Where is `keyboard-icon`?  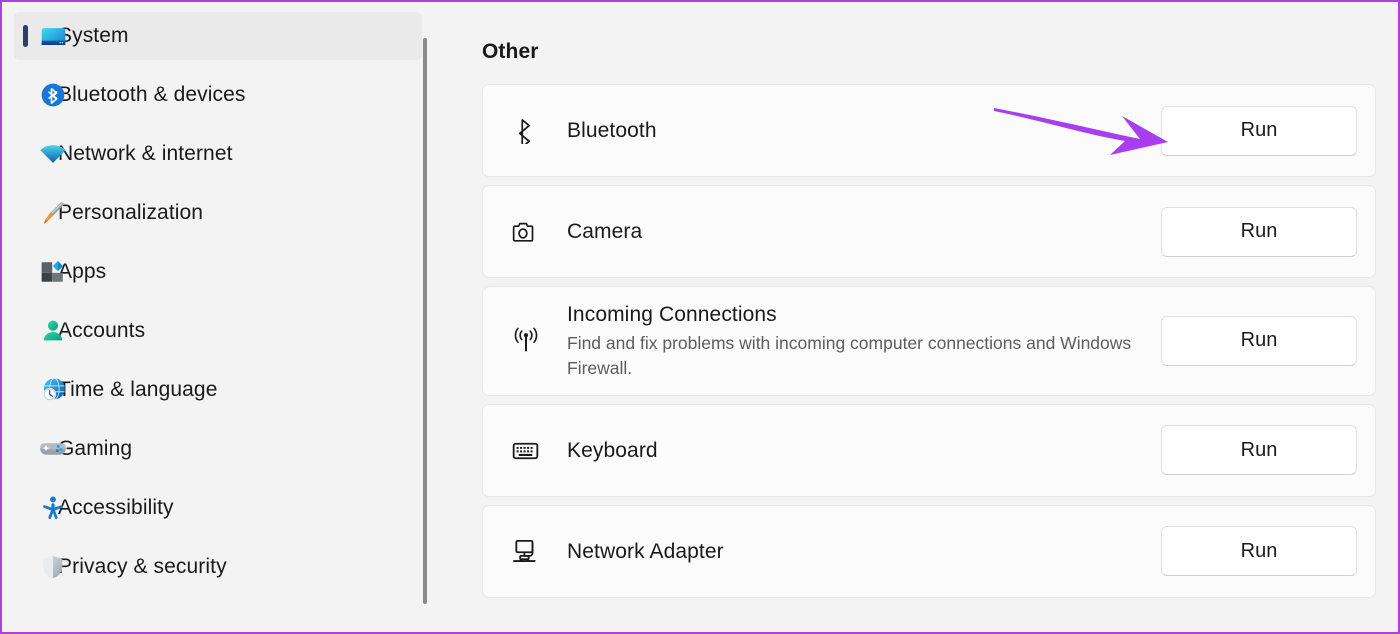
keyboard-icon is located at coordinates (539, 450).